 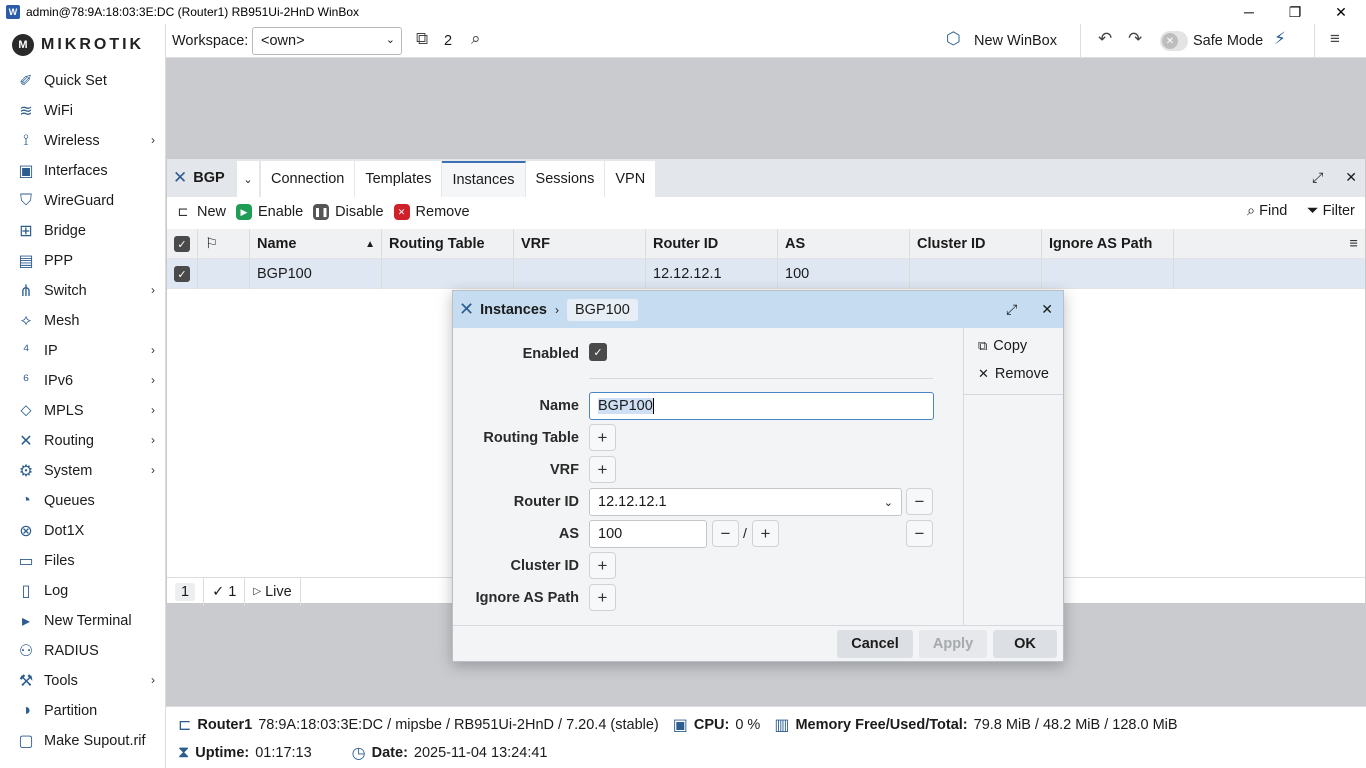 What do you see at coordinates (82, 681) in the screenshot?
I see `sidebar-item-tools: ⚒ Tools ›` at bounding box center [82, 681].